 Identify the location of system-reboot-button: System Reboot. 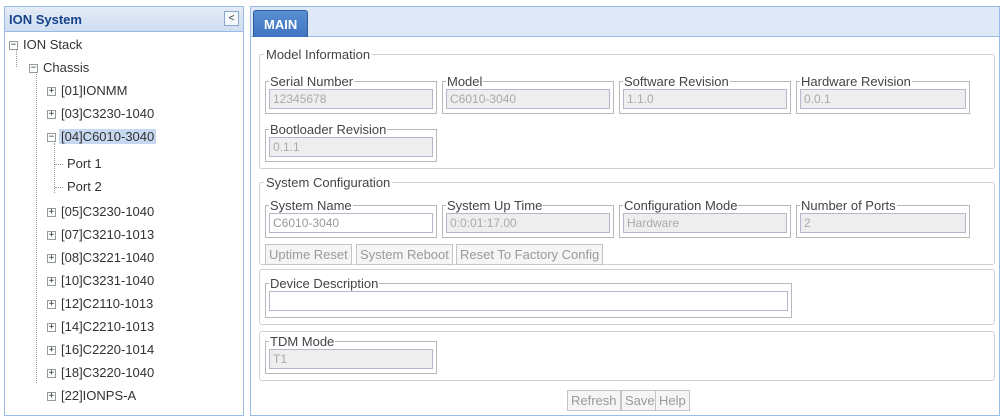
(404, 254).